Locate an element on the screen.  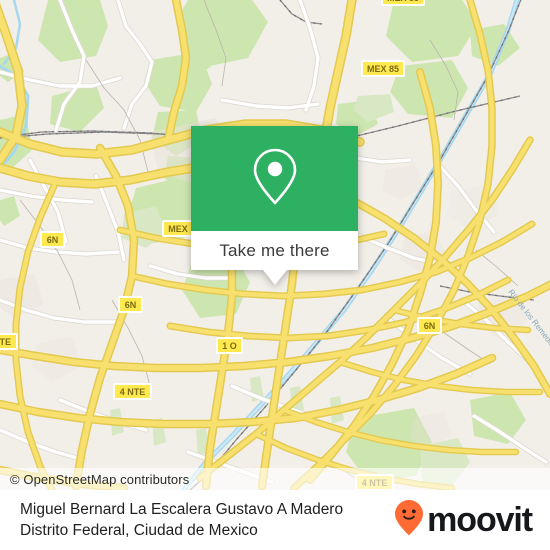
moovit-brand: moovit is located at coordinates (463, 520).